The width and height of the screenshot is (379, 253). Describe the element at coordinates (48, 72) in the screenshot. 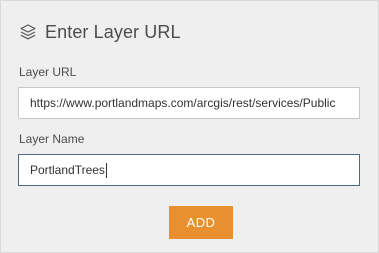

I see `layer-url-label: Layer URL` at that location.